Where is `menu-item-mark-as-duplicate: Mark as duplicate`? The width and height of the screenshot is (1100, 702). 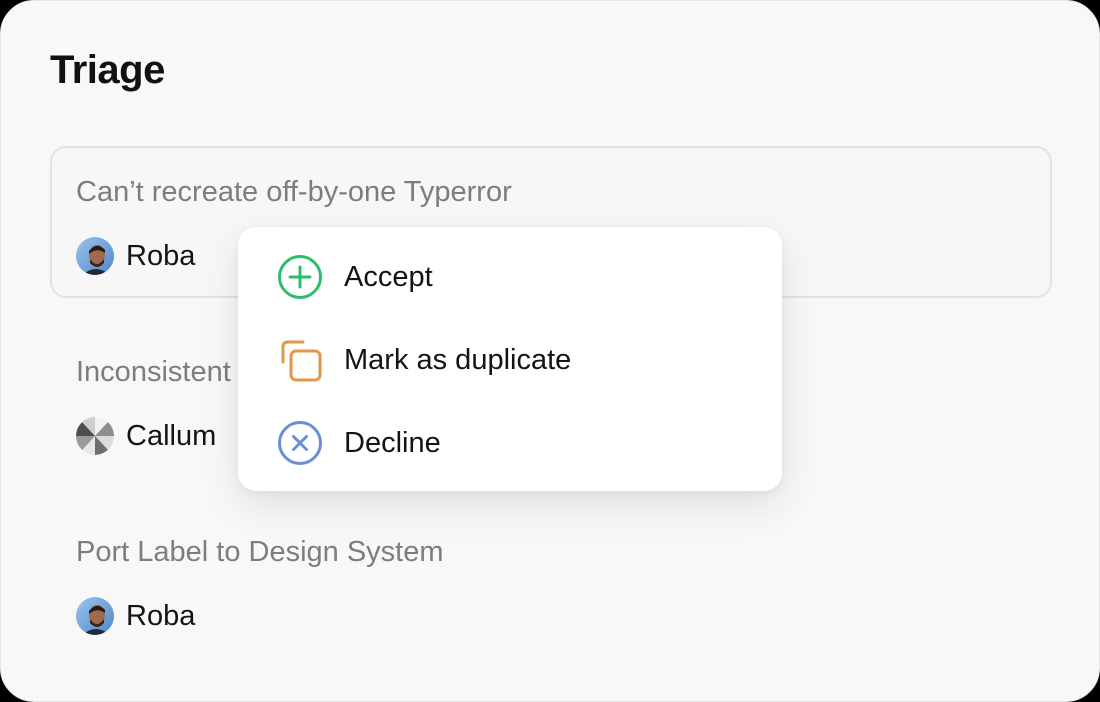
menu-item-mark-as-duplicate: Mark as duplicate is located at coordinates (423, 360).